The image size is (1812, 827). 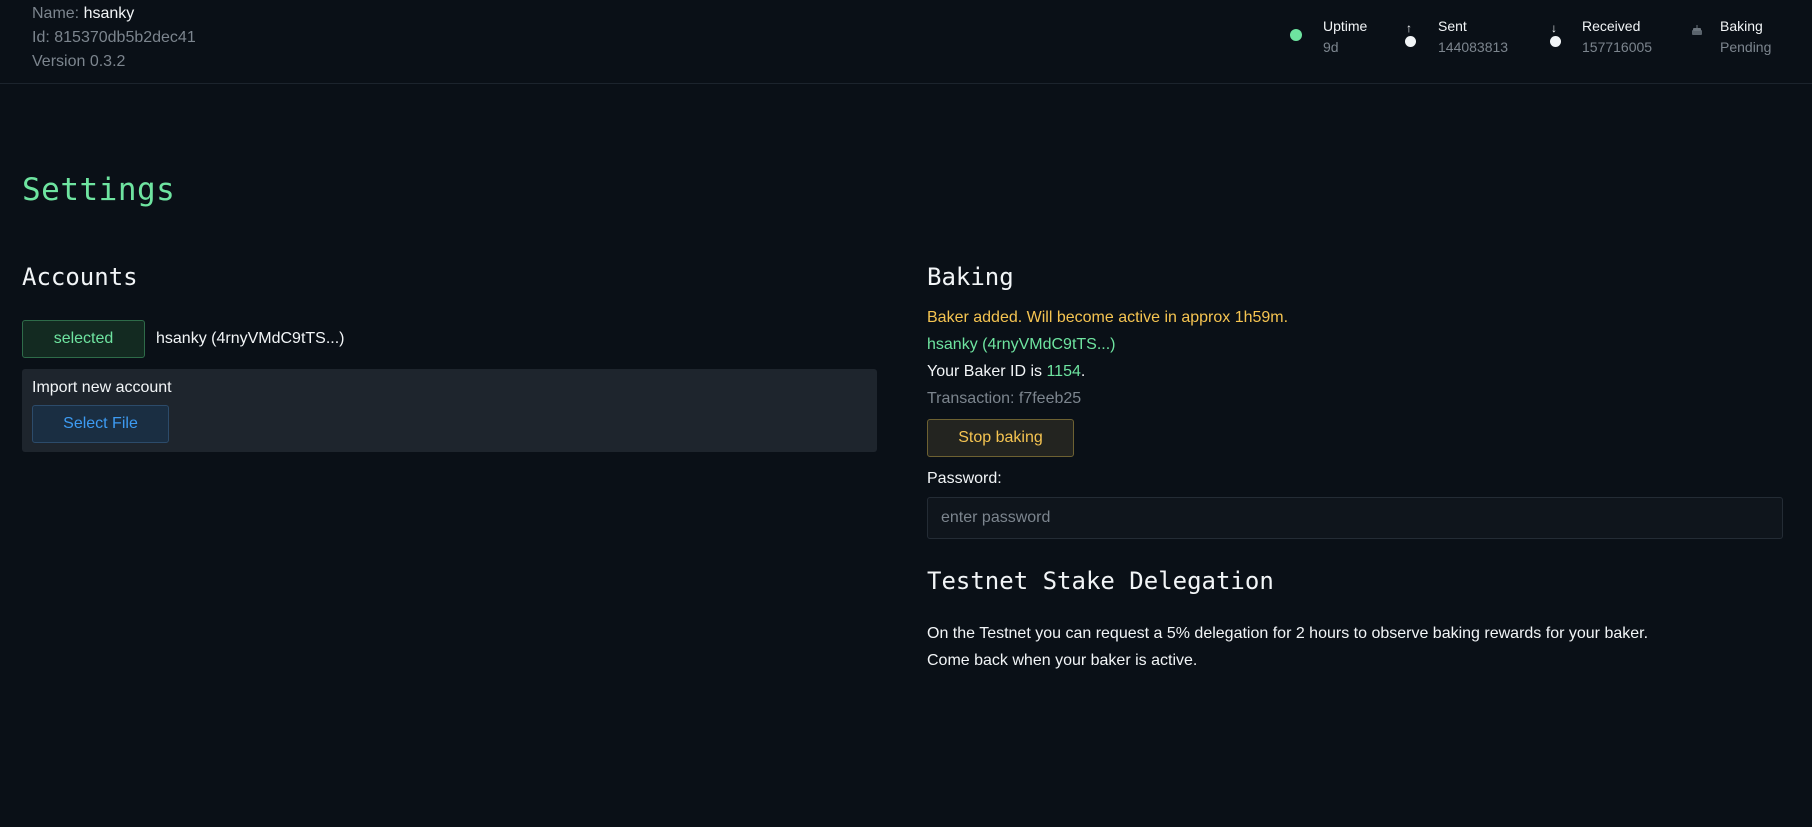 I want to click on selected-account-badge: selected, so click(x=83, y=339).